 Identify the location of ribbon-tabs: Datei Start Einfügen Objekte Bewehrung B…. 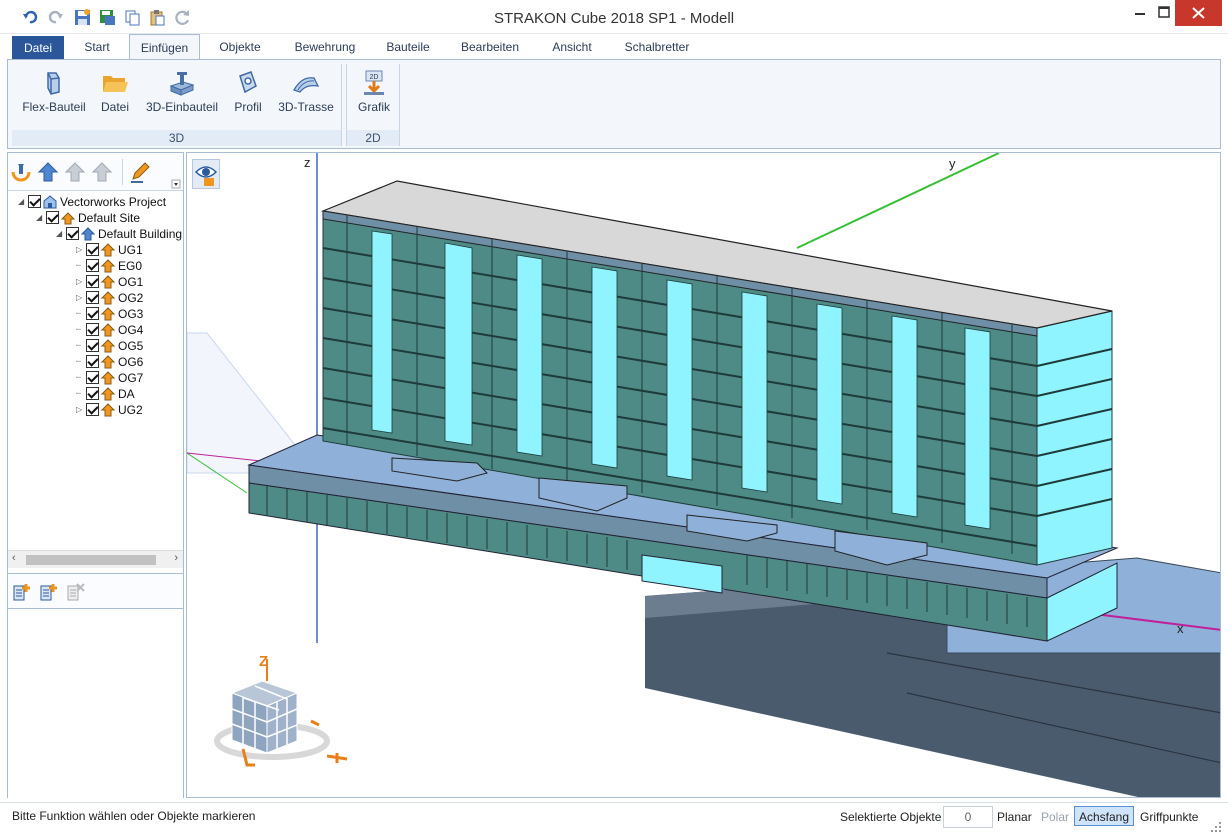
(614, 47).